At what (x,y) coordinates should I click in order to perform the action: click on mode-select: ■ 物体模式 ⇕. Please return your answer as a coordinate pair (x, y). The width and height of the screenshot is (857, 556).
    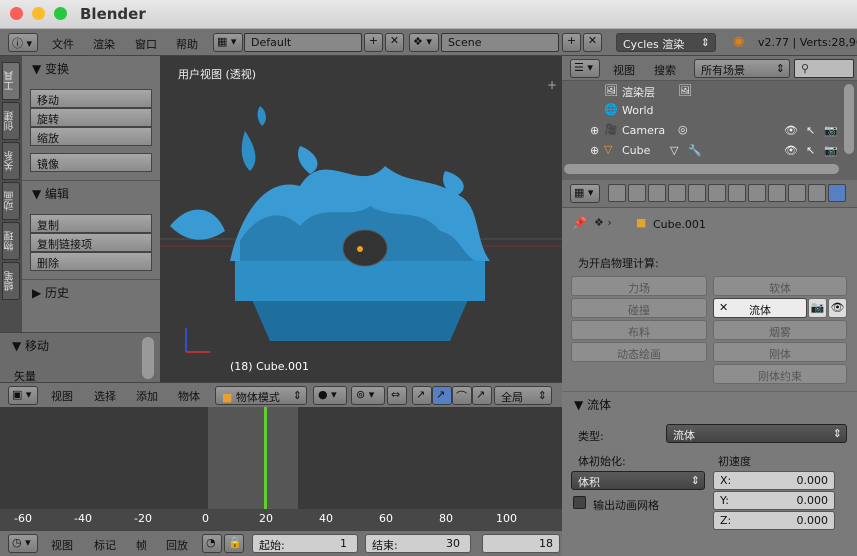
    Looking at the image, I should click on (261, 395).